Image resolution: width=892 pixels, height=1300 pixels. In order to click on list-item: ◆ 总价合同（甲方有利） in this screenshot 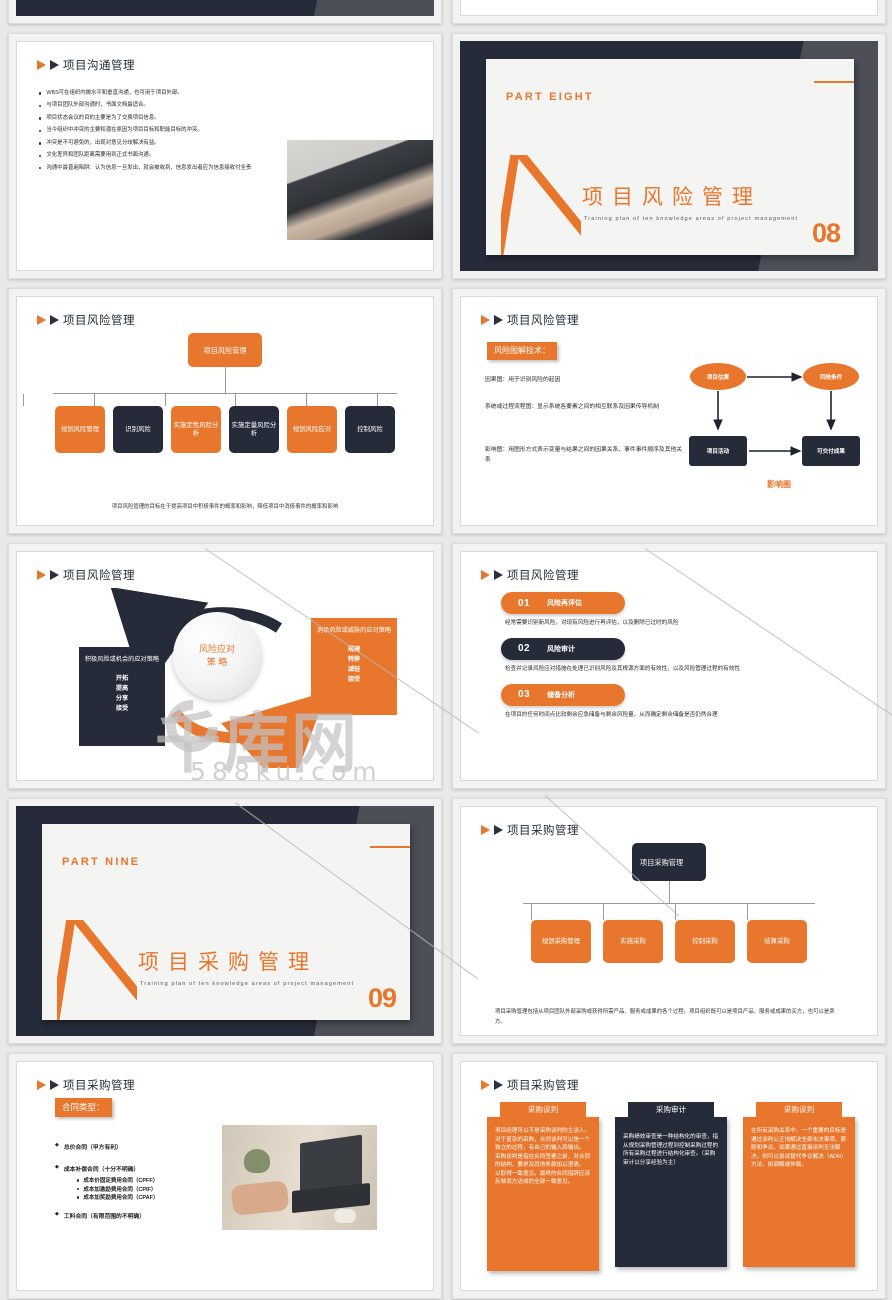, I will do `click(145, 1146)`.